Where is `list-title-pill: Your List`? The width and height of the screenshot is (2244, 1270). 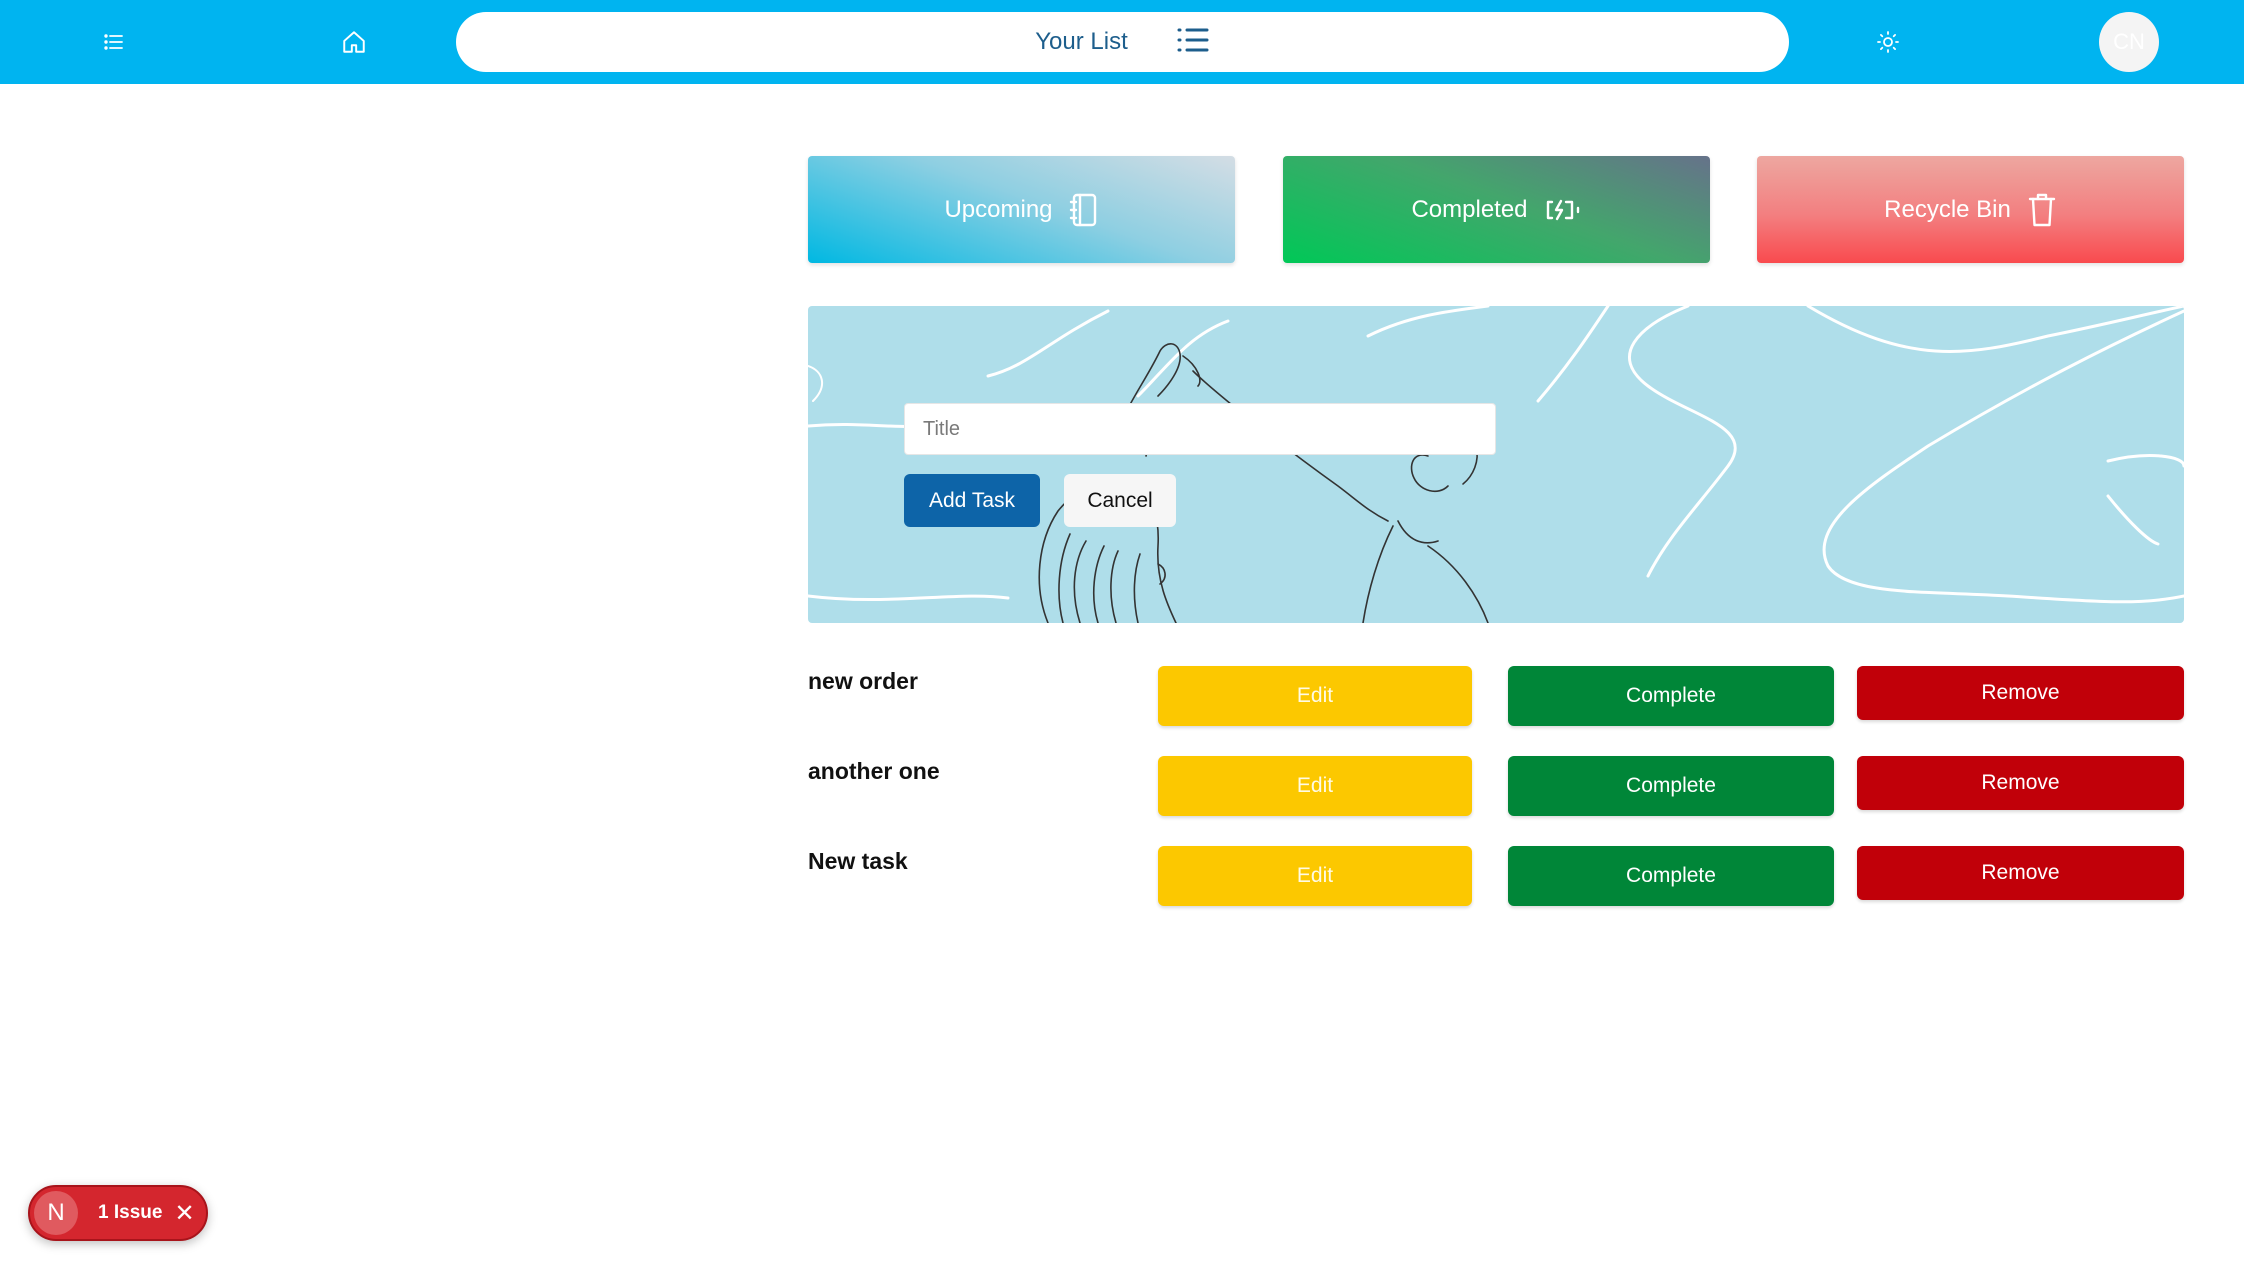
list-title-pill: Your List is located at coordinates (1122, 42).